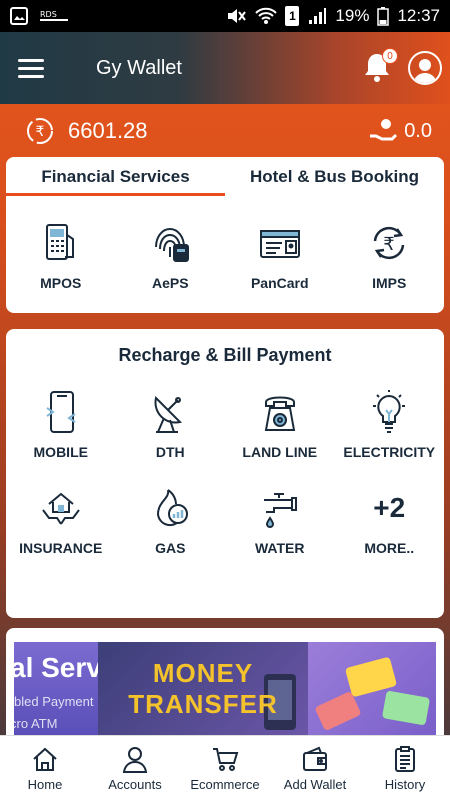 The image size is (450, 800). I want to click on card-machine-icon, so click(59, 242).